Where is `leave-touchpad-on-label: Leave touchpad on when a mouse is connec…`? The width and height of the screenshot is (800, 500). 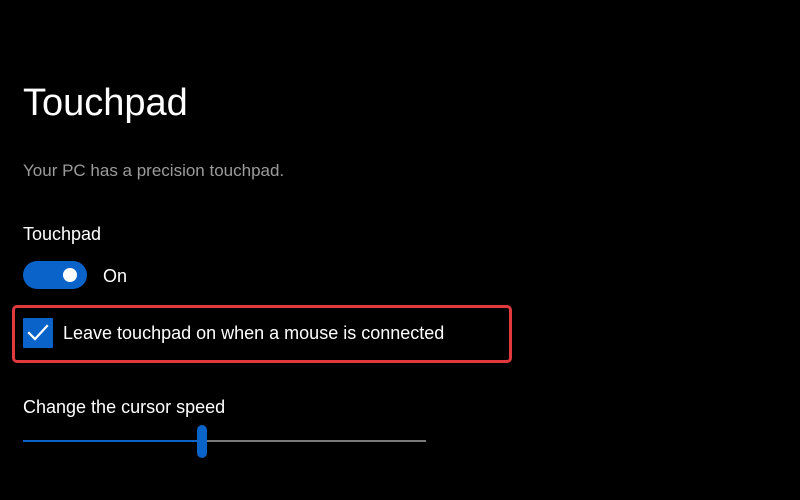
leave-touchpad-on-label: Leave touchpad on when a mouse is connec… is located at coordinates (254, 333).